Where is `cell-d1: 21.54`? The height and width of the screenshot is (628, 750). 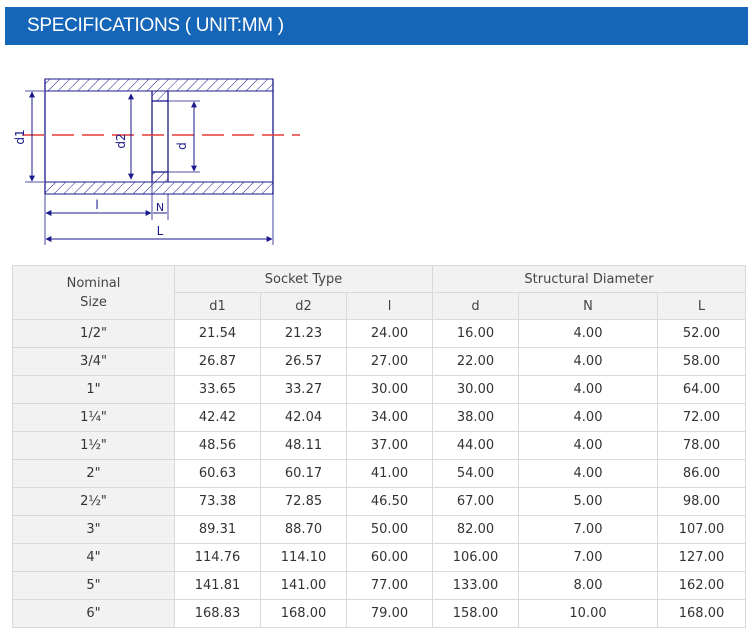
cell-d1: 21.54 is located at coordinates (217, 333).